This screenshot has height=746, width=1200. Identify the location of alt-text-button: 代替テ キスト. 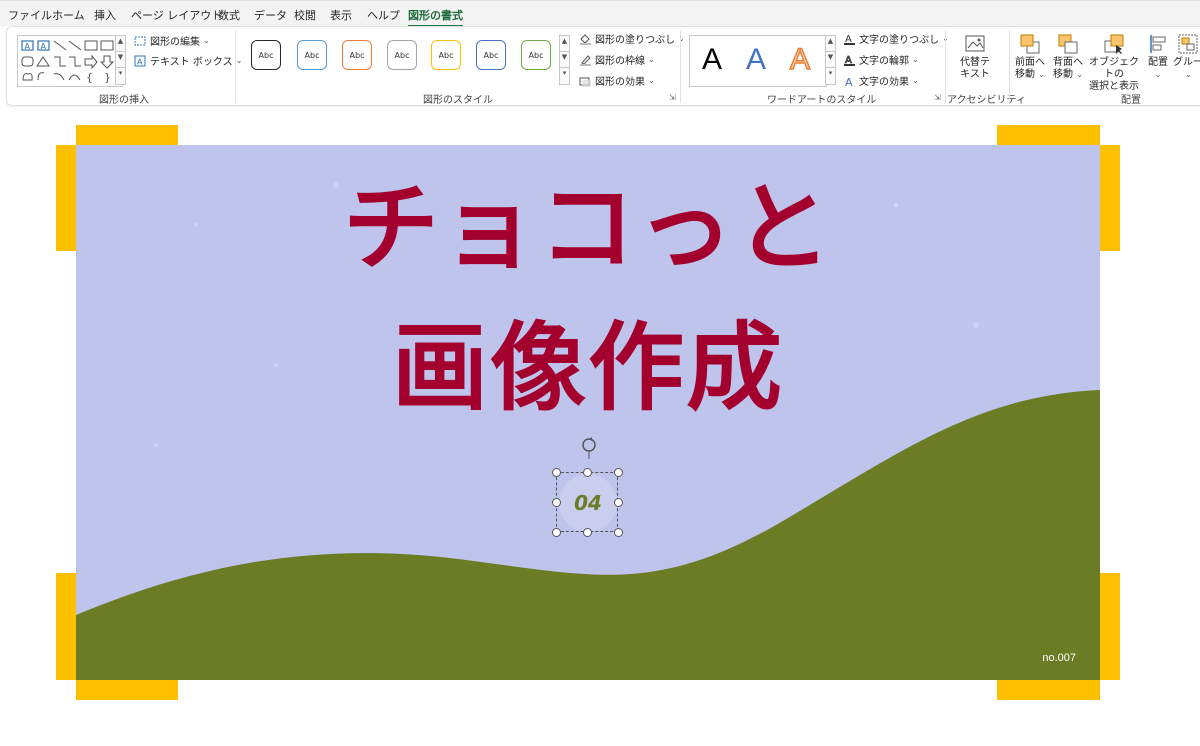
(975, 57).